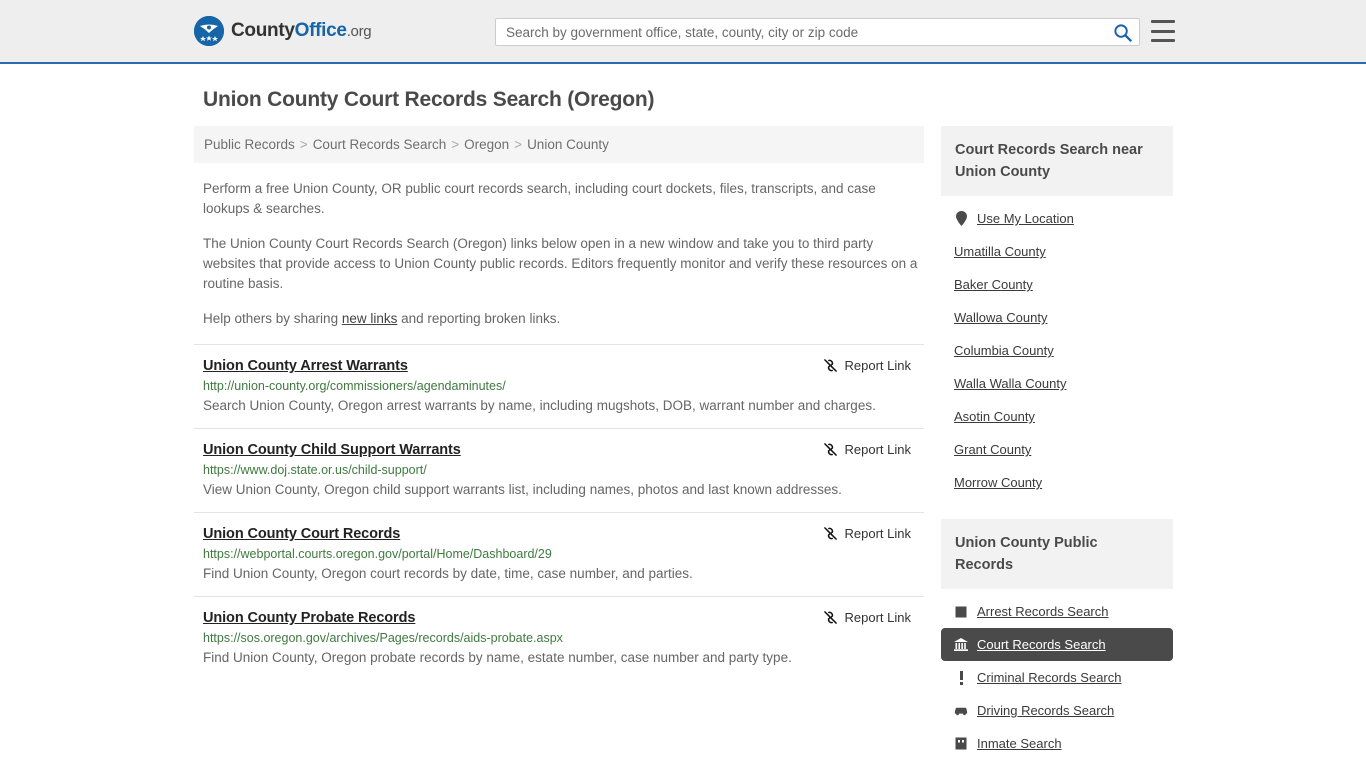 The image size is (1366, 768). I want to click on result-title-link: Union County Court Records, so click(301, 534).